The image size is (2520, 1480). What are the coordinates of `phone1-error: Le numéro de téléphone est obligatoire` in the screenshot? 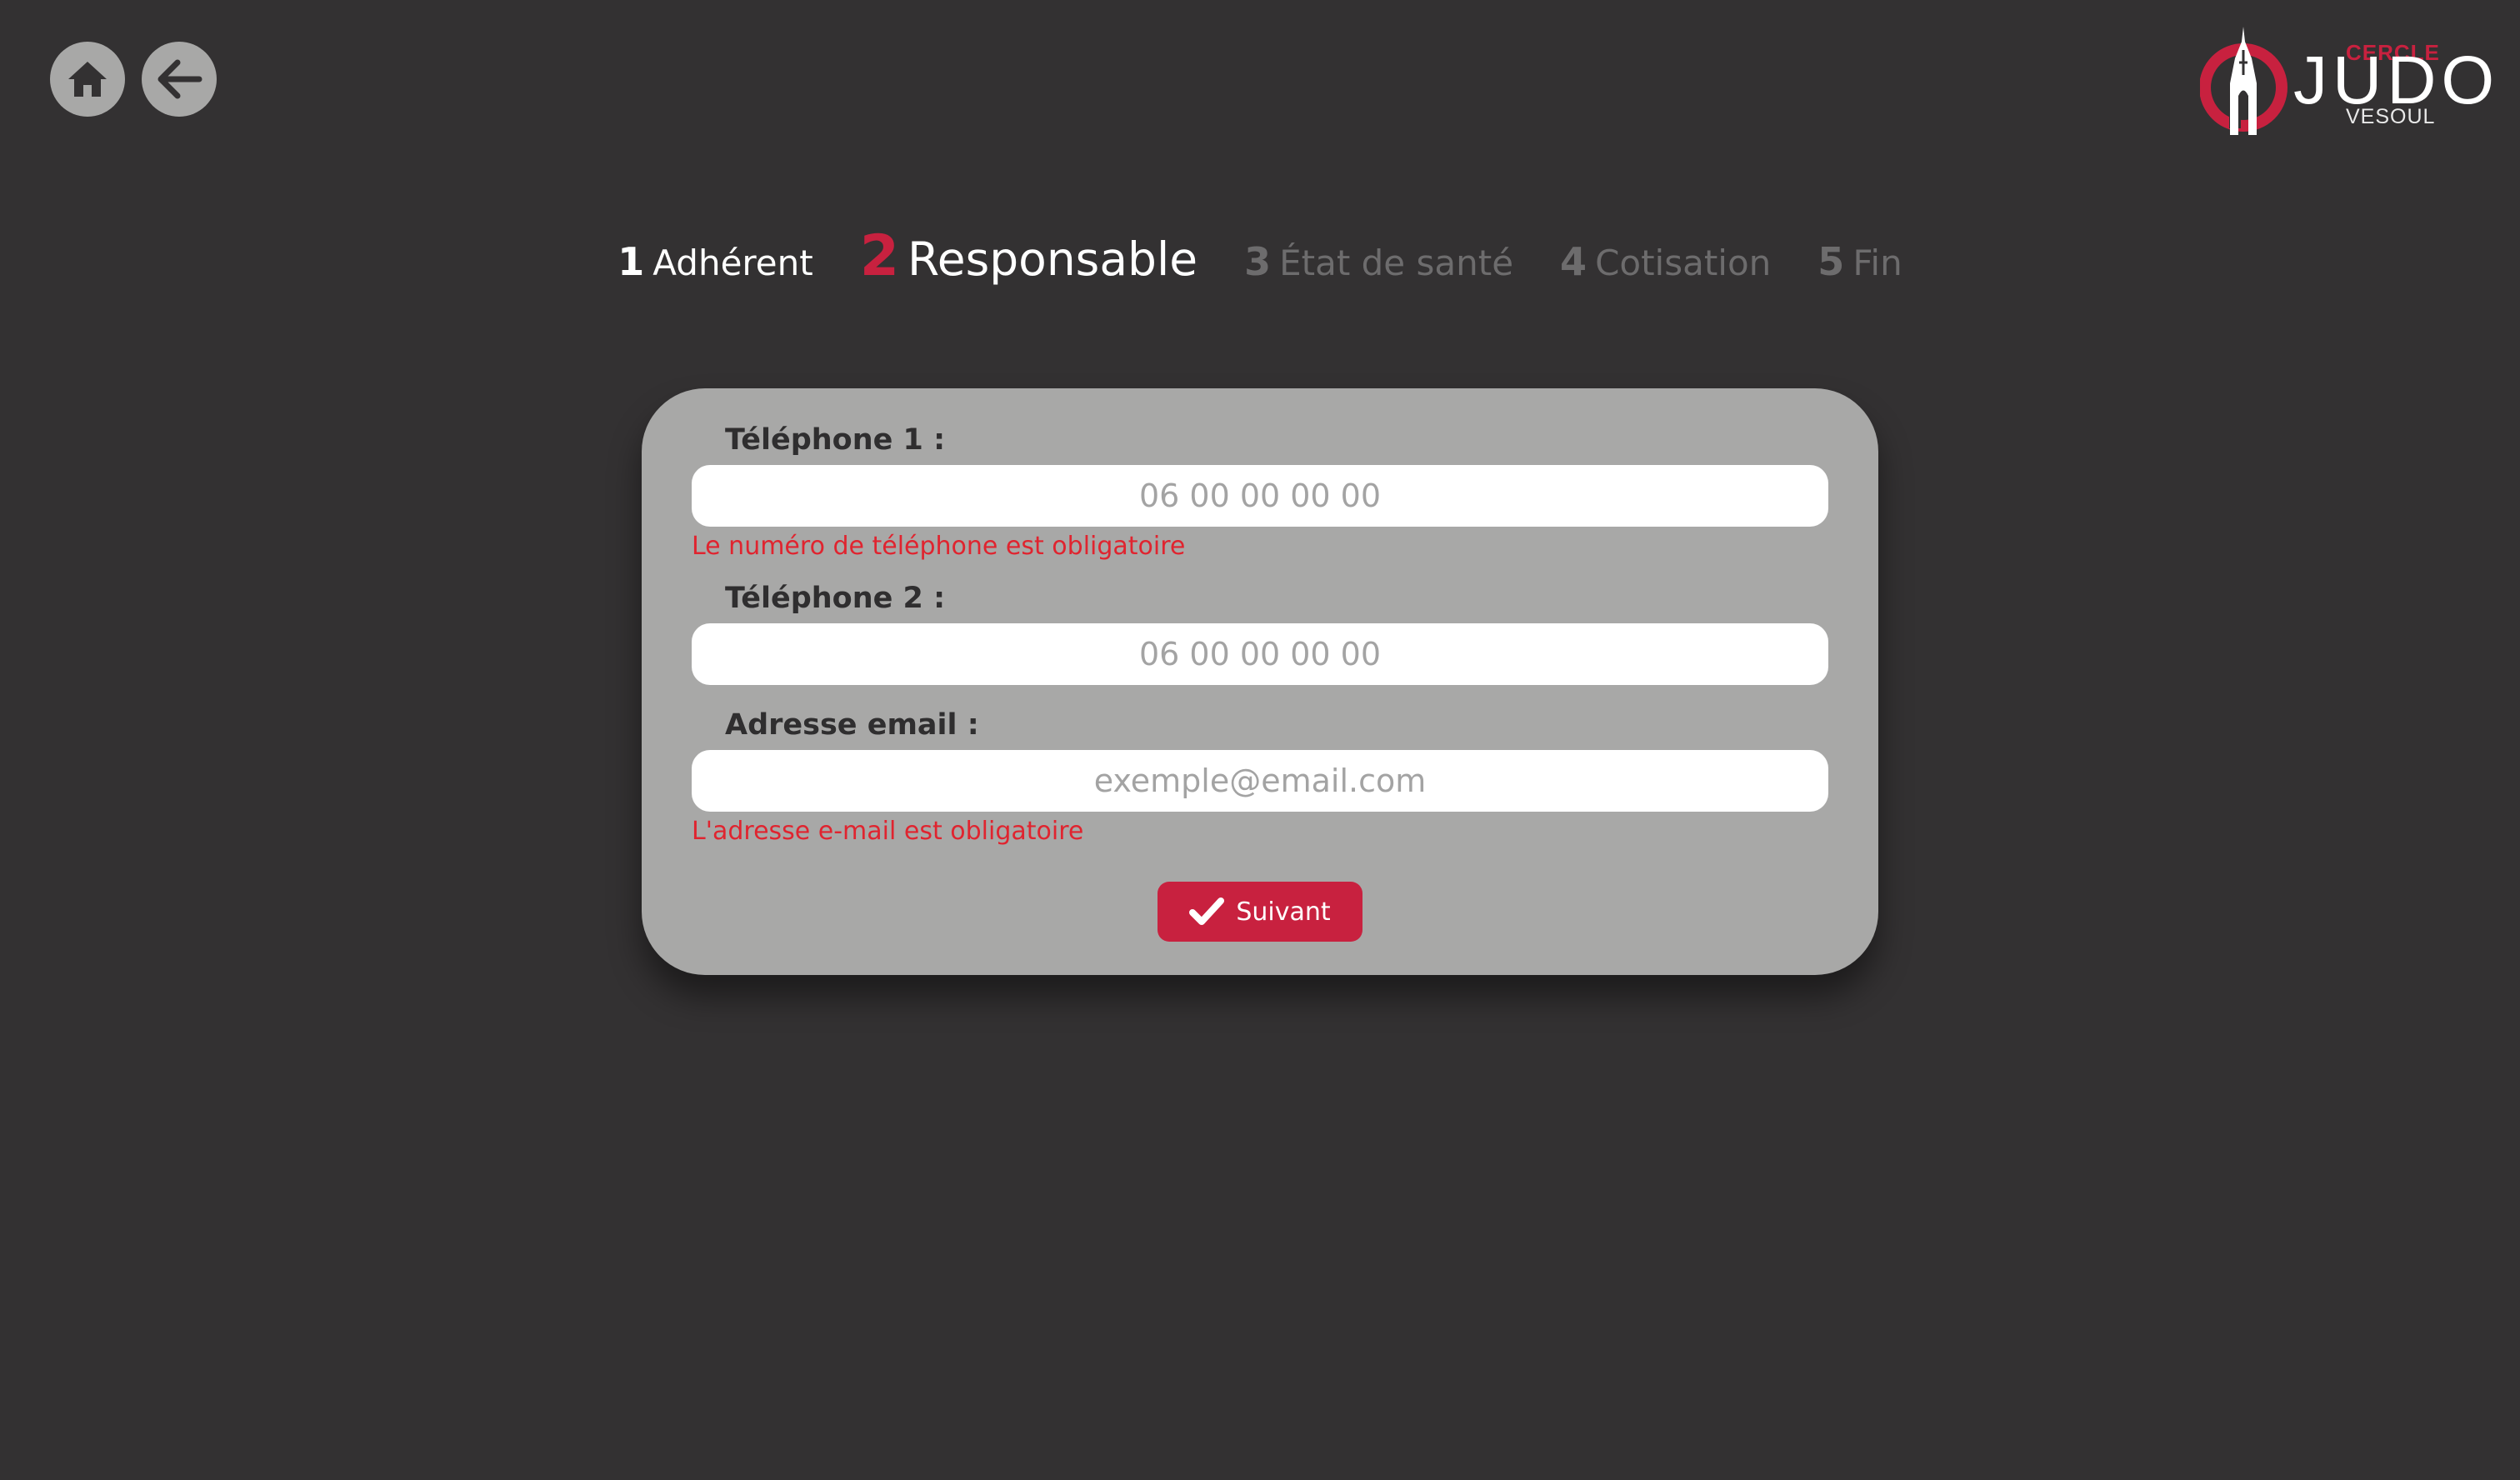 It's located at (939, 546).